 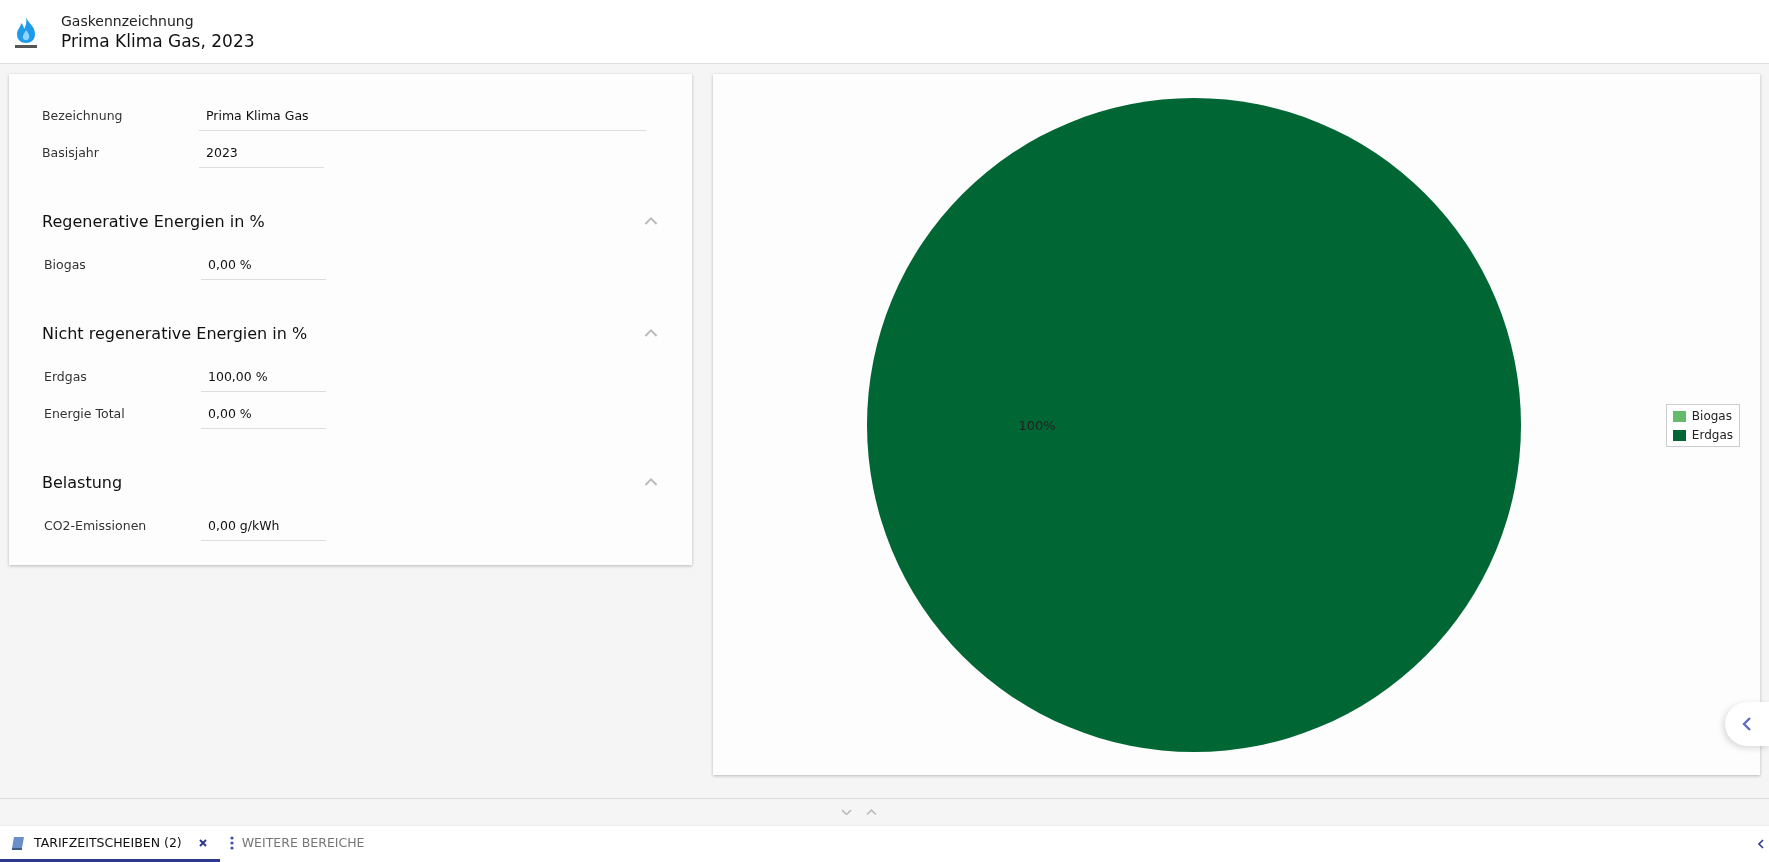 I want to click on page-title: Prima Klima Gas, 2023, so click(x=158, y=40).